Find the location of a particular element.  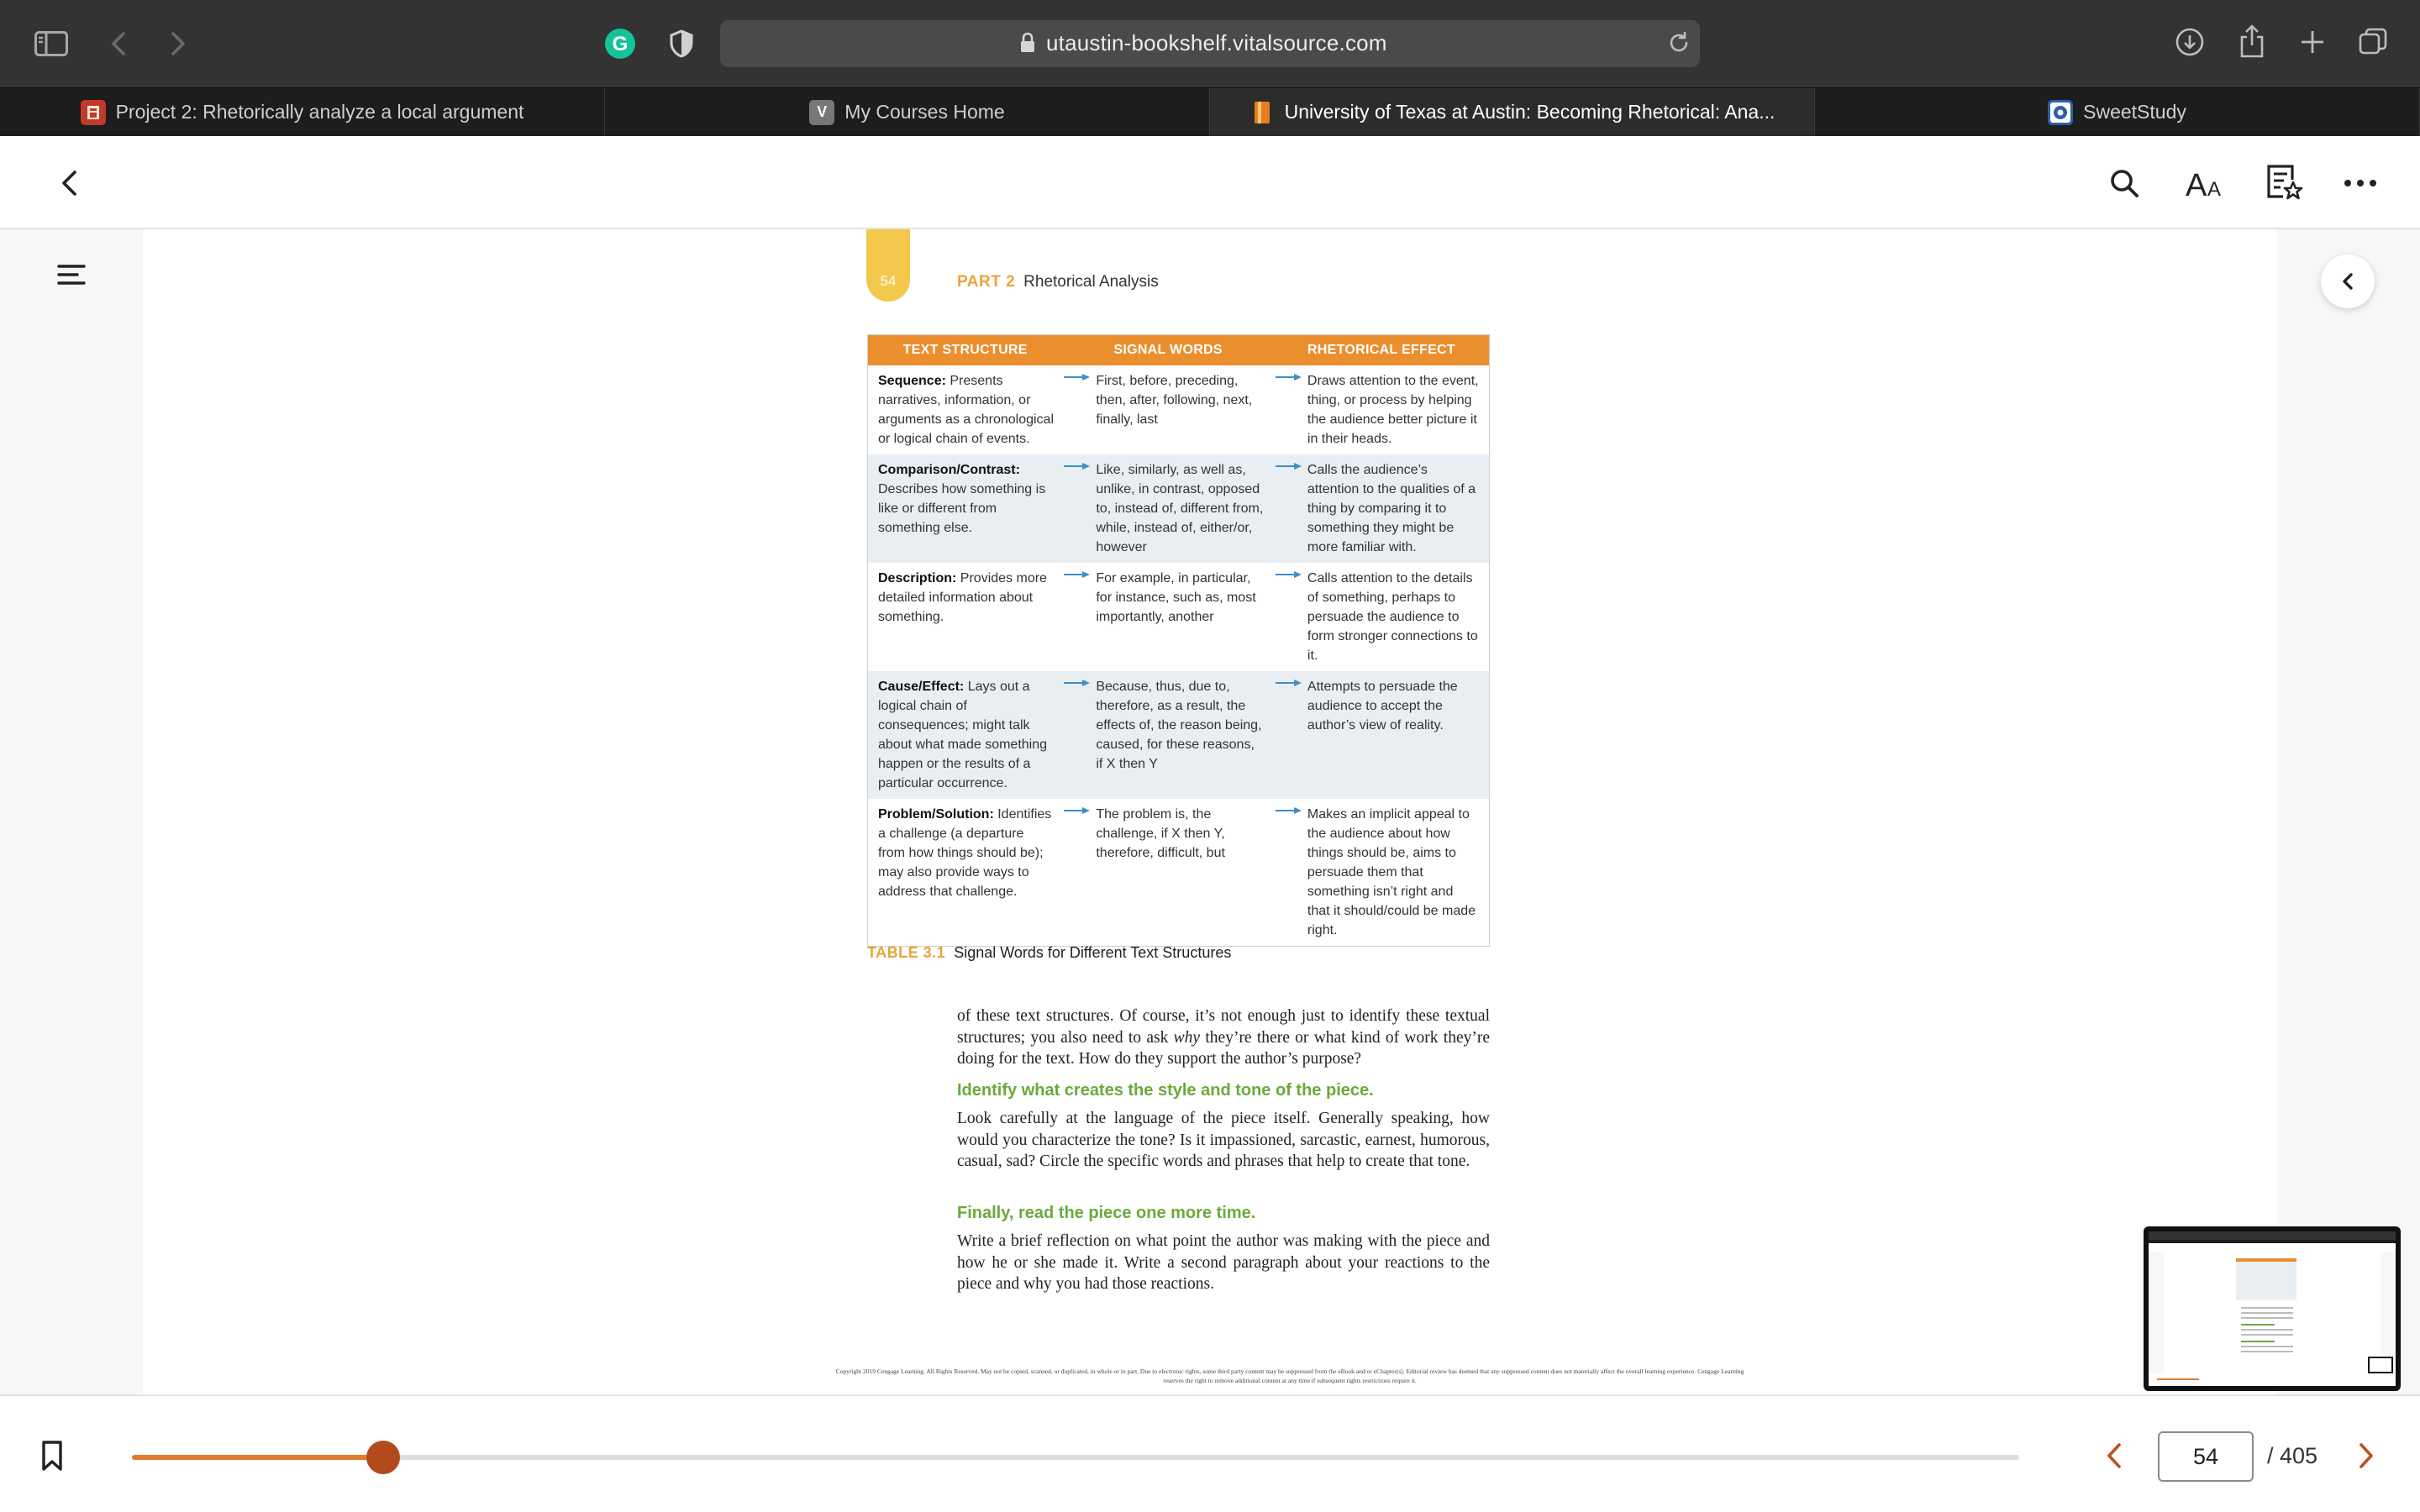

tab-sweetstudy: SweetStudy is located at coordinates (2117, 112).